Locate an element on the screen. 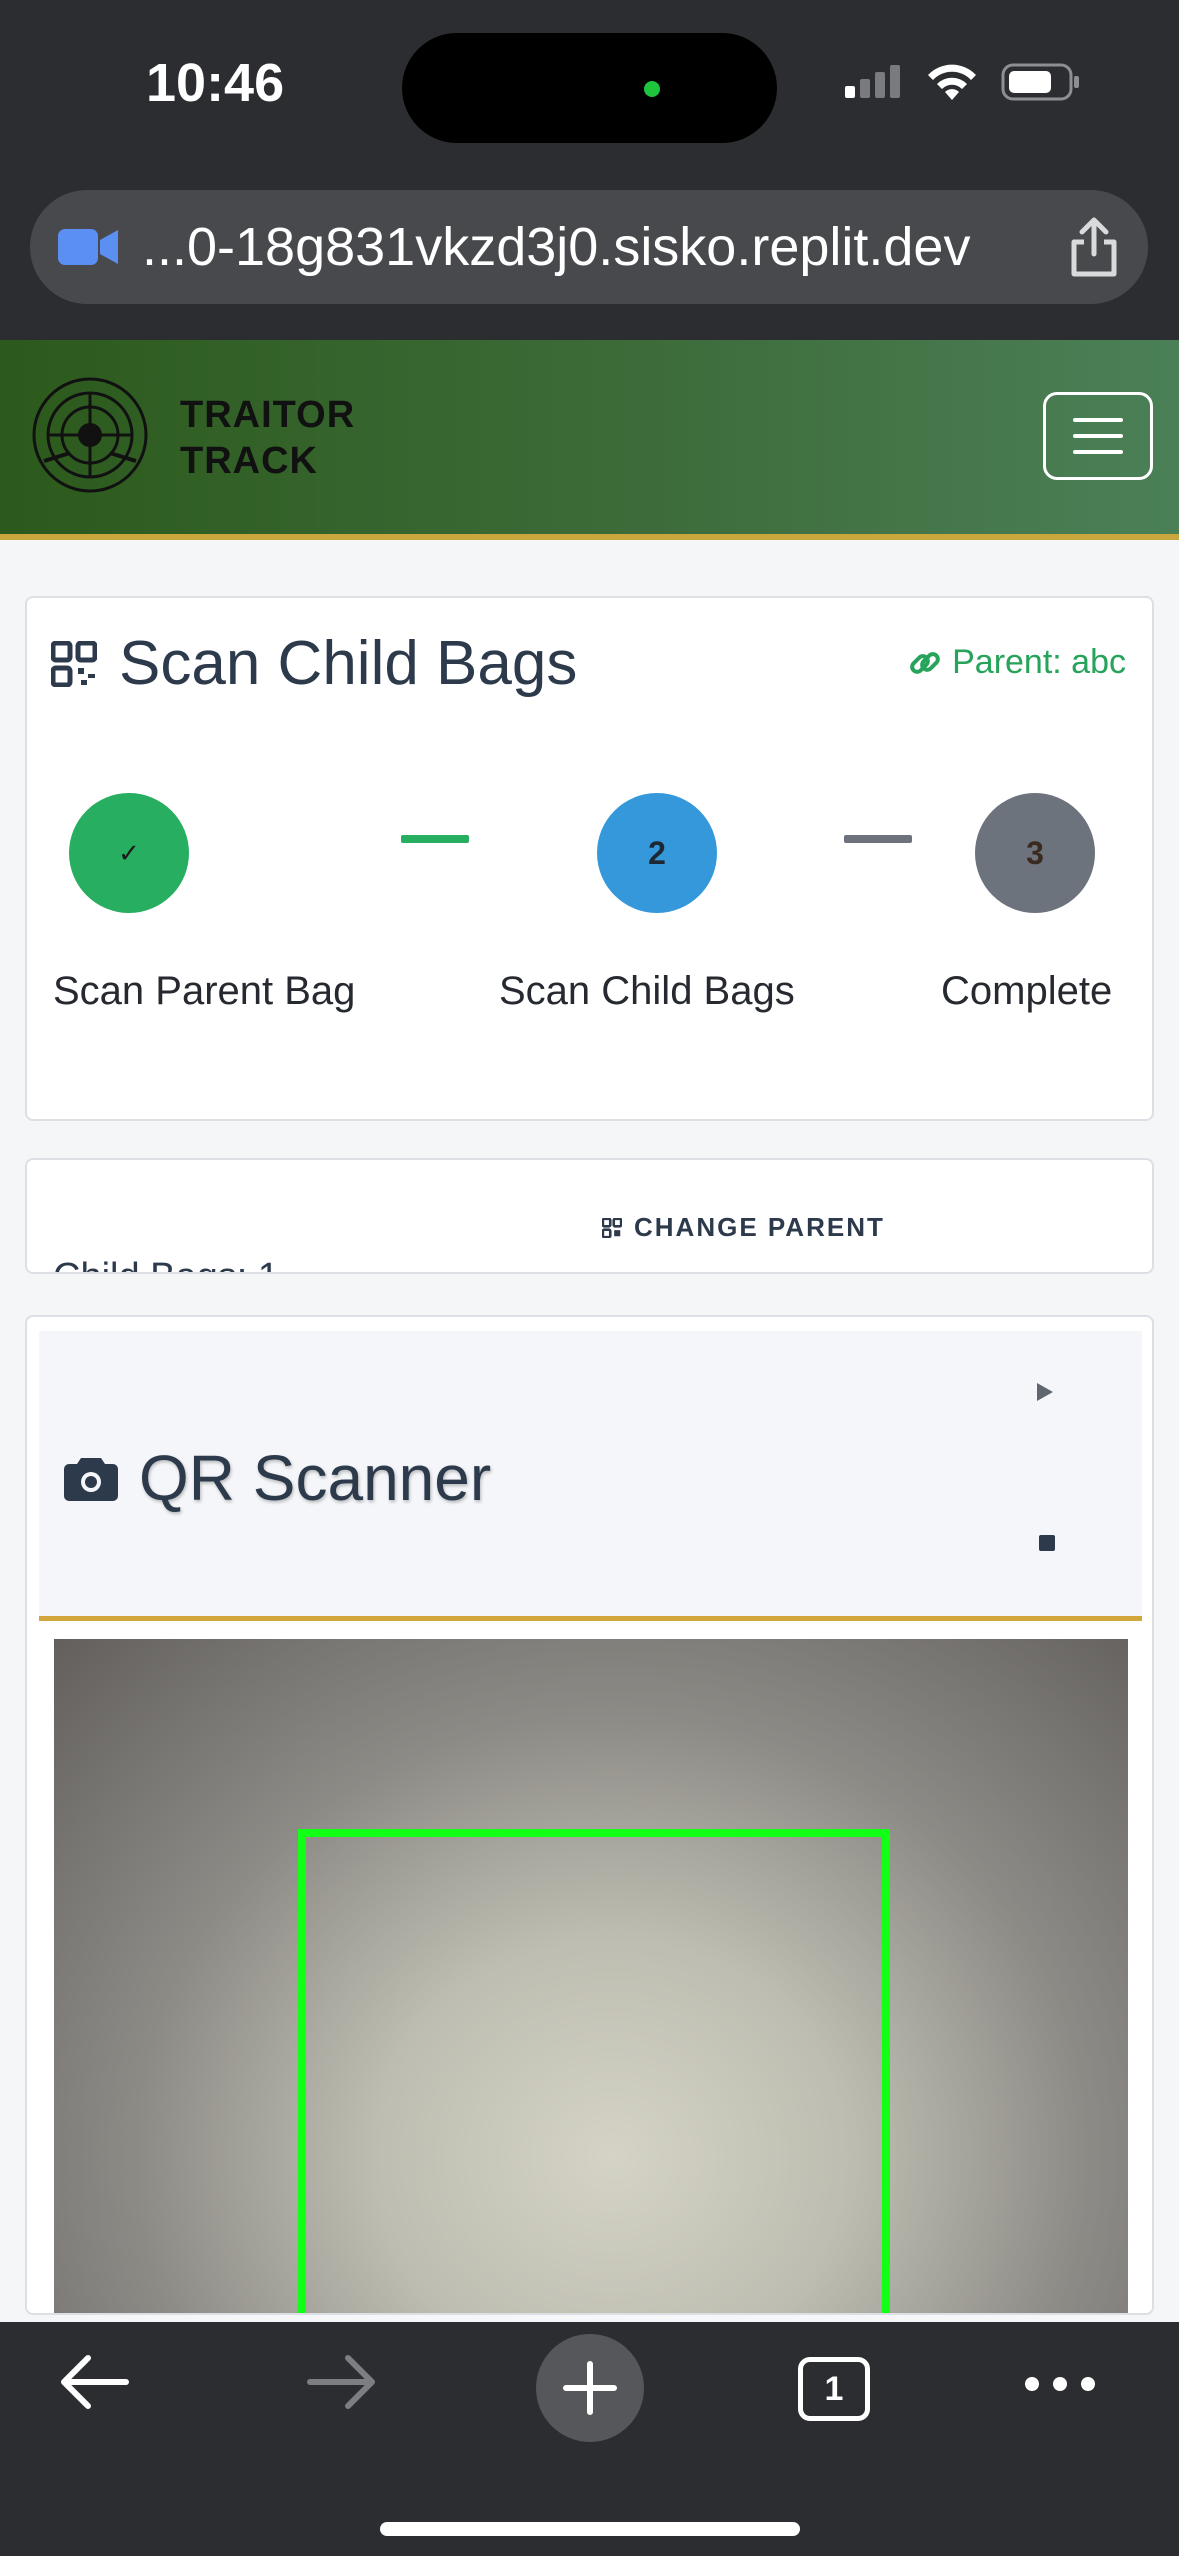 Image resolution: width=1179 pixels, height=2556 pixels. parent-indicator: Parent: abc is located at coordinates (1017, 662).